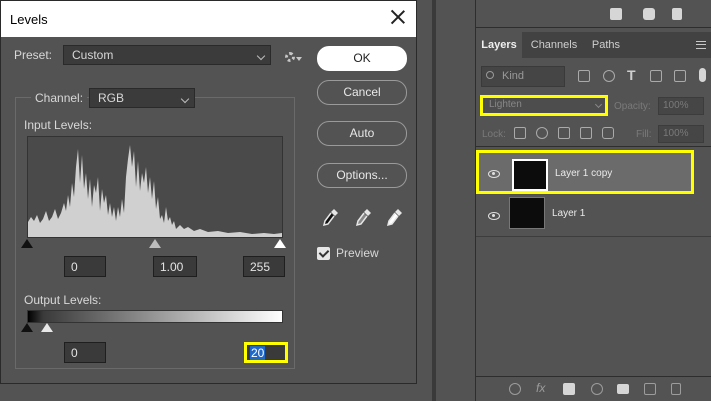 The image size is (711, 401). Describe the element at coordinates (701, 45) in the screenshot. I see `panel-menu-icon` at that location.